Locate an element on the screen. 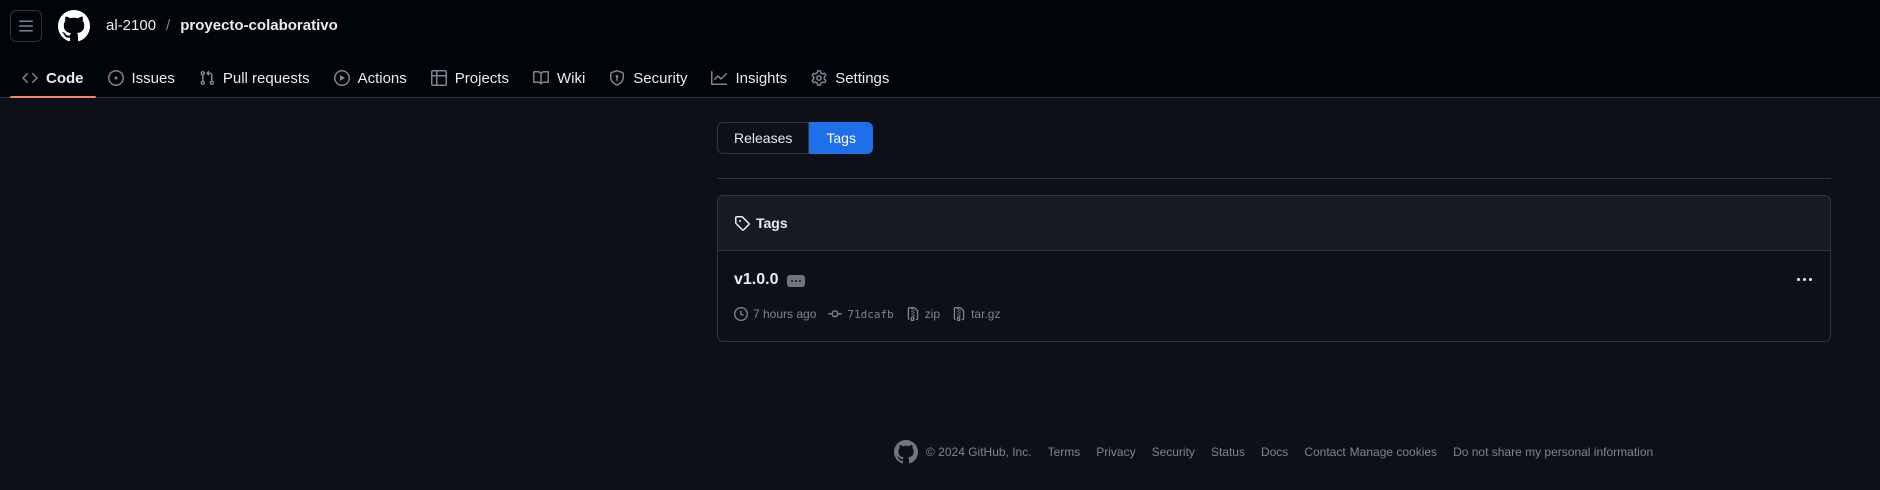  breadcrumb-owner-link: al-2100 is located at coordinates (131, 25).